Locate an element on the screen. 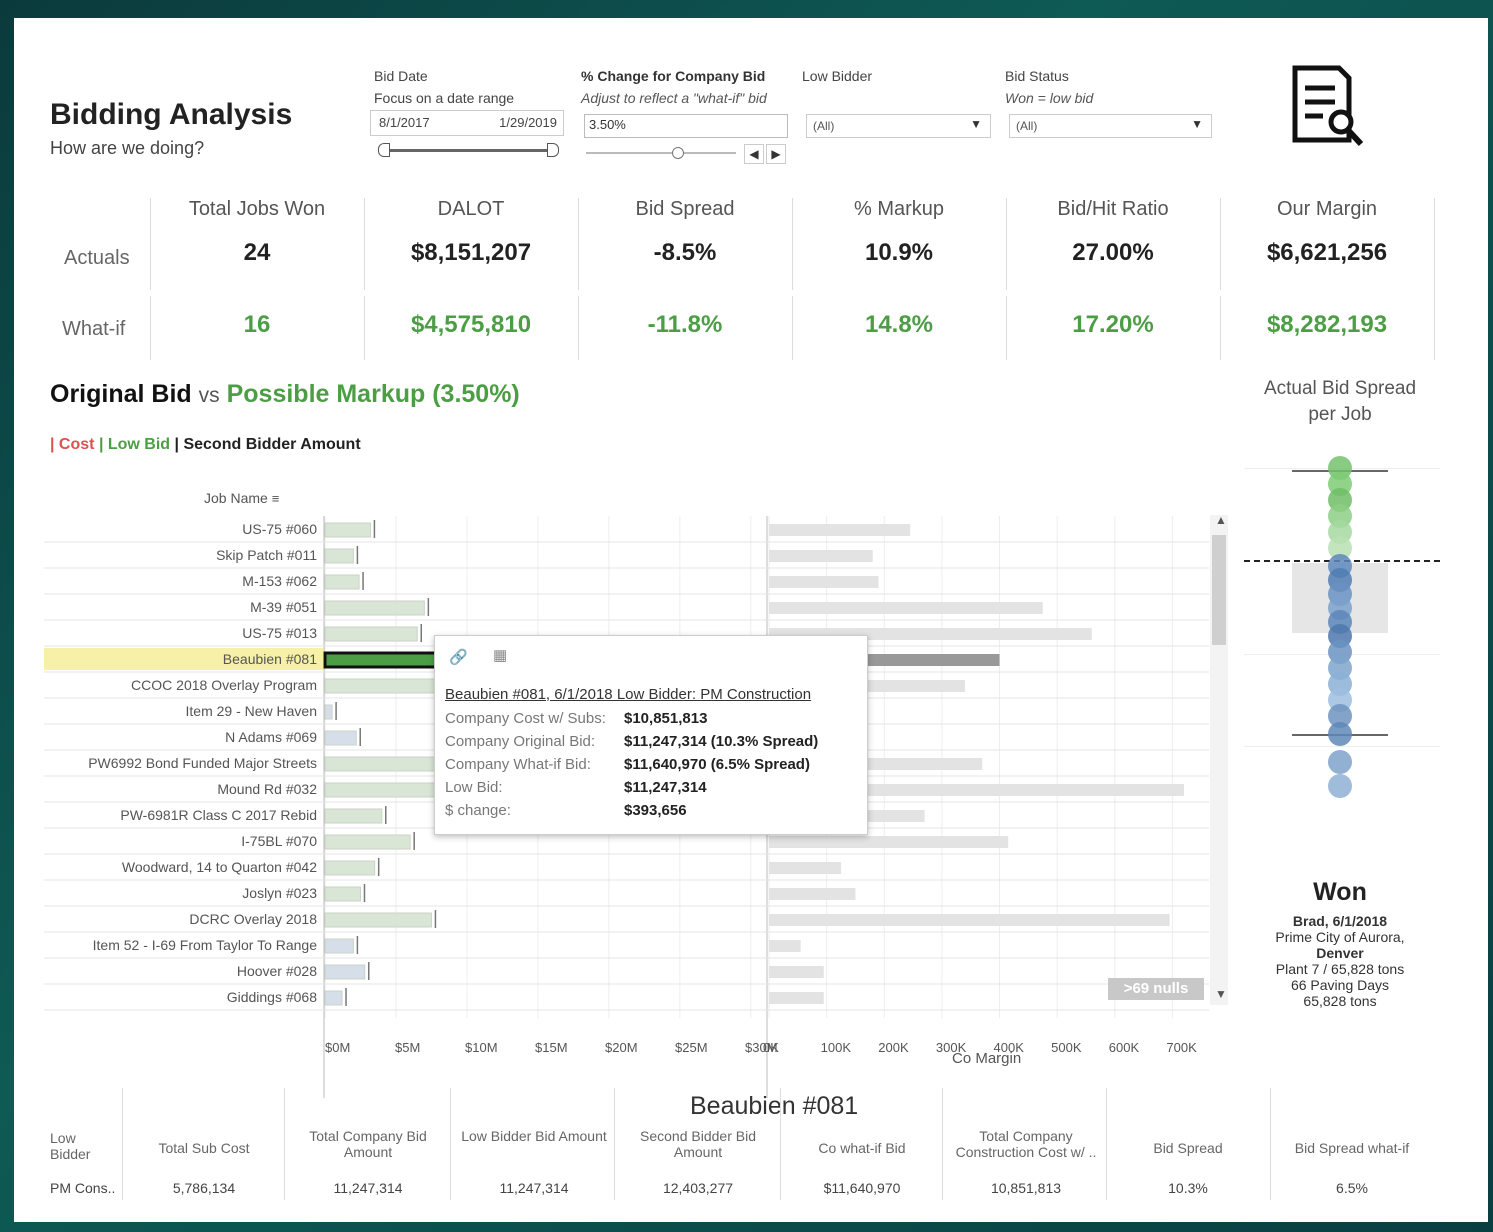 The image size is (1493, 1232). spread-gridline is located at coordinates (1342, 746).